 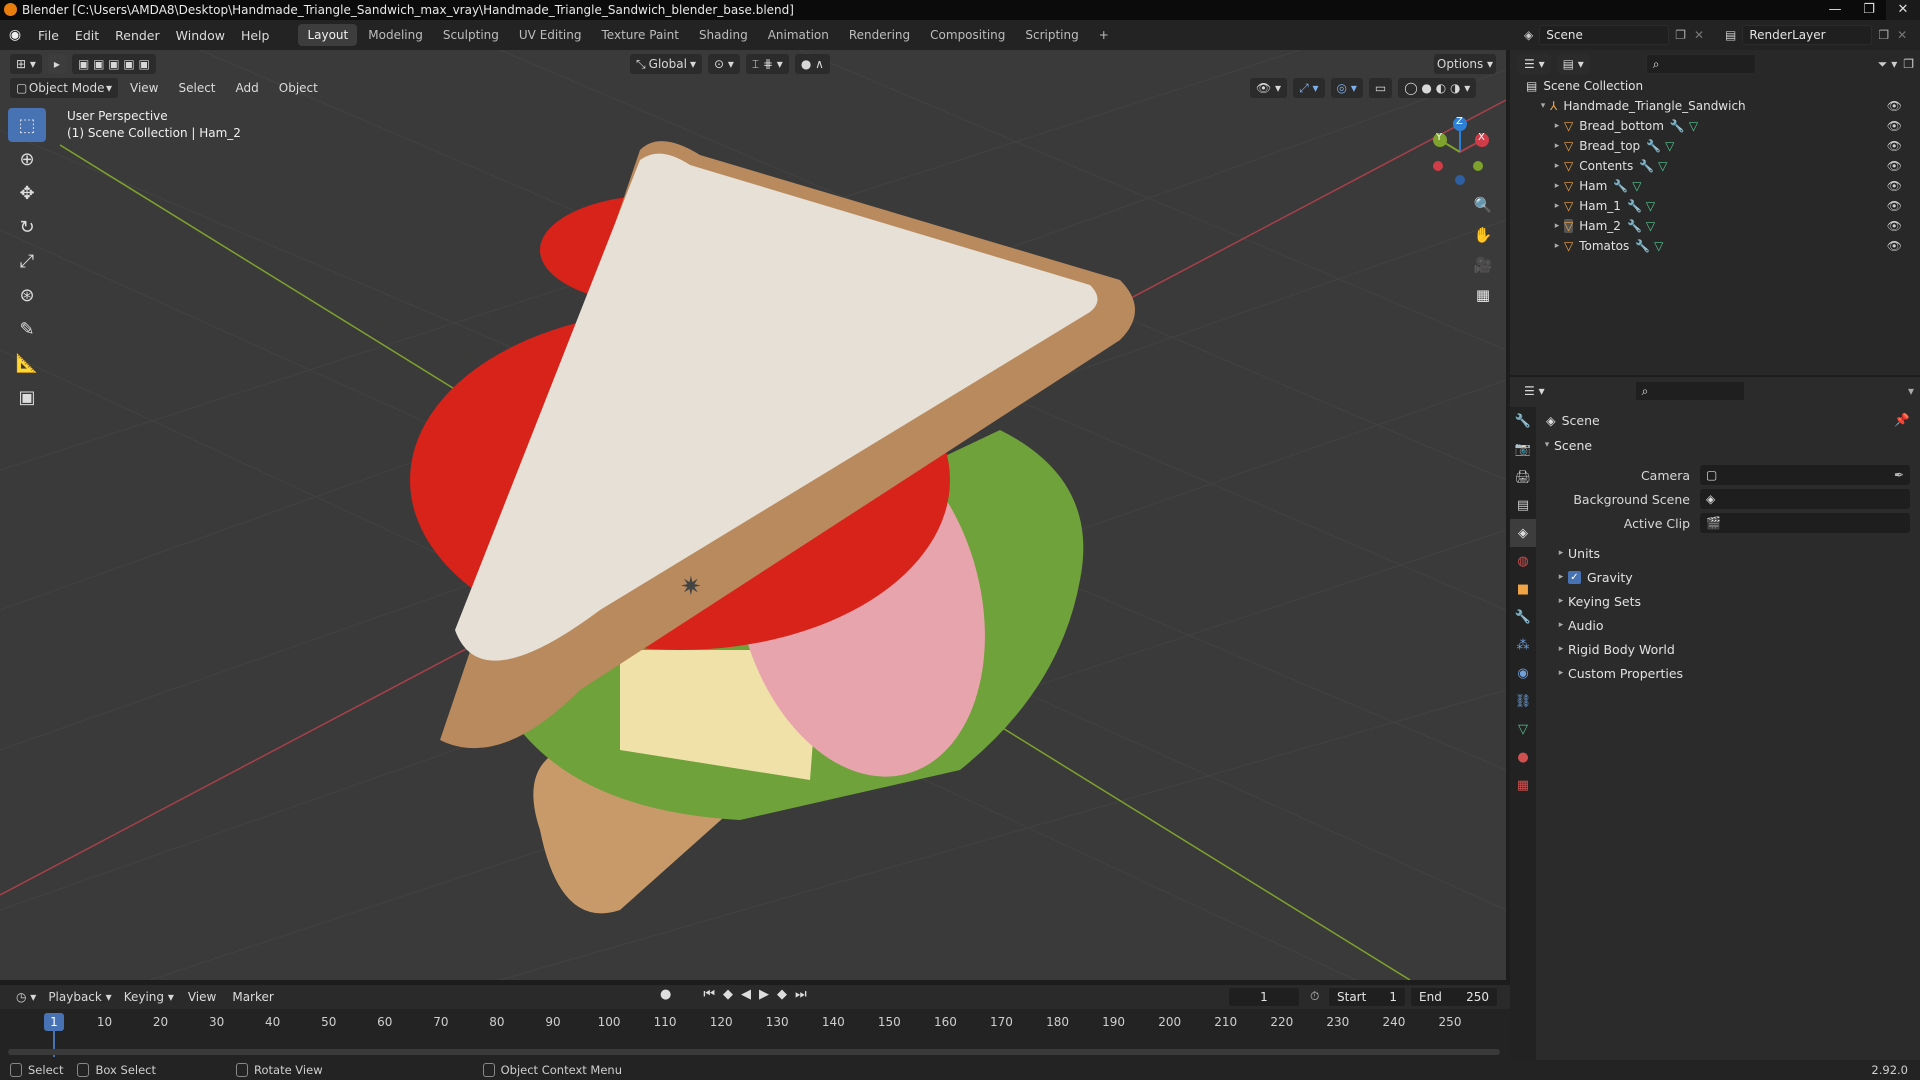 What do you see at coordinates (56, 64) in the screenshot?
I see `select-mode-button: ▸` at bounding box center [56, 64].